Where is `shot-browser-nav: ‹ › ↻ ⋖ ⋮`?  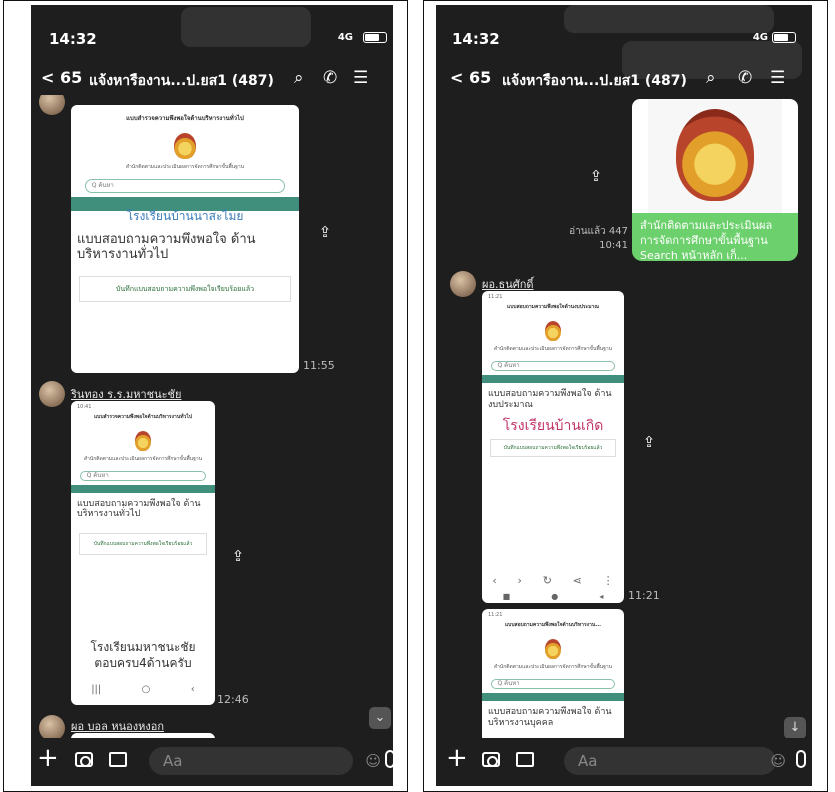
shot-browser-nav: ‹ › ↻ ⋖ ⋮ is located at coordinates (553, 580).